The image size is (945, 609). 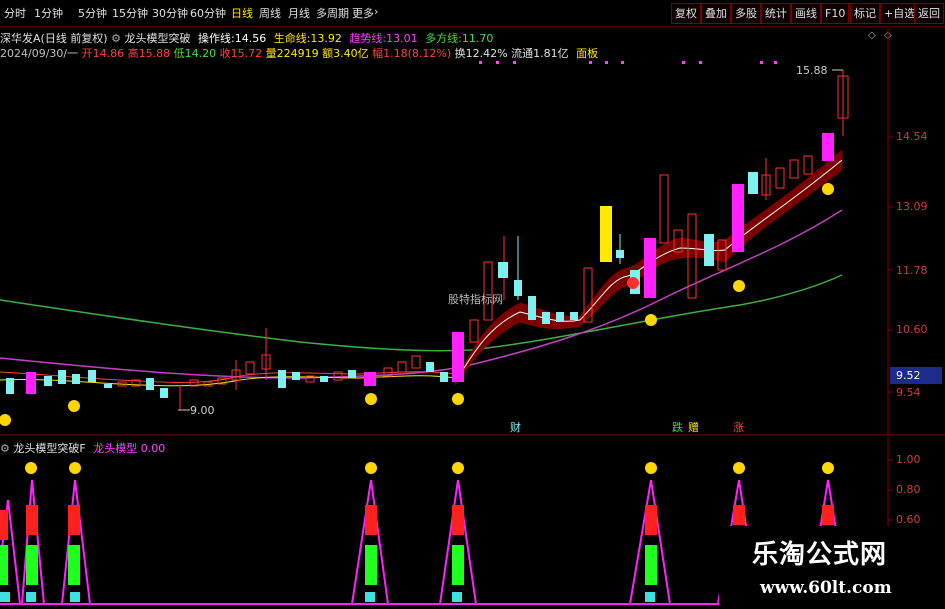 What do you see at coordinates (738, 427) in the screenshot?
I see `marker-zhang: 涨` at bounding box center [738, 427].